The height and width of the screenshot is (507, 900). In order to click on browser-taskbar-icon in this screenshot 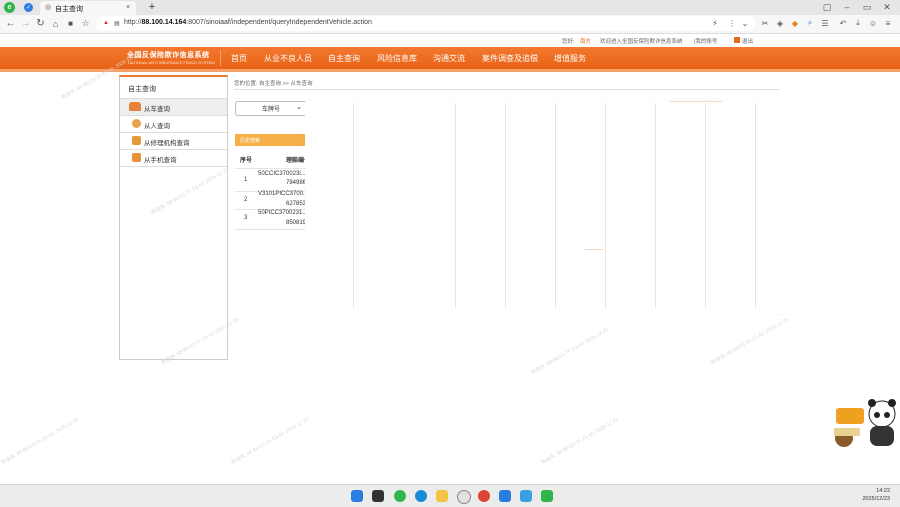, I will do `click(400, 496)`.